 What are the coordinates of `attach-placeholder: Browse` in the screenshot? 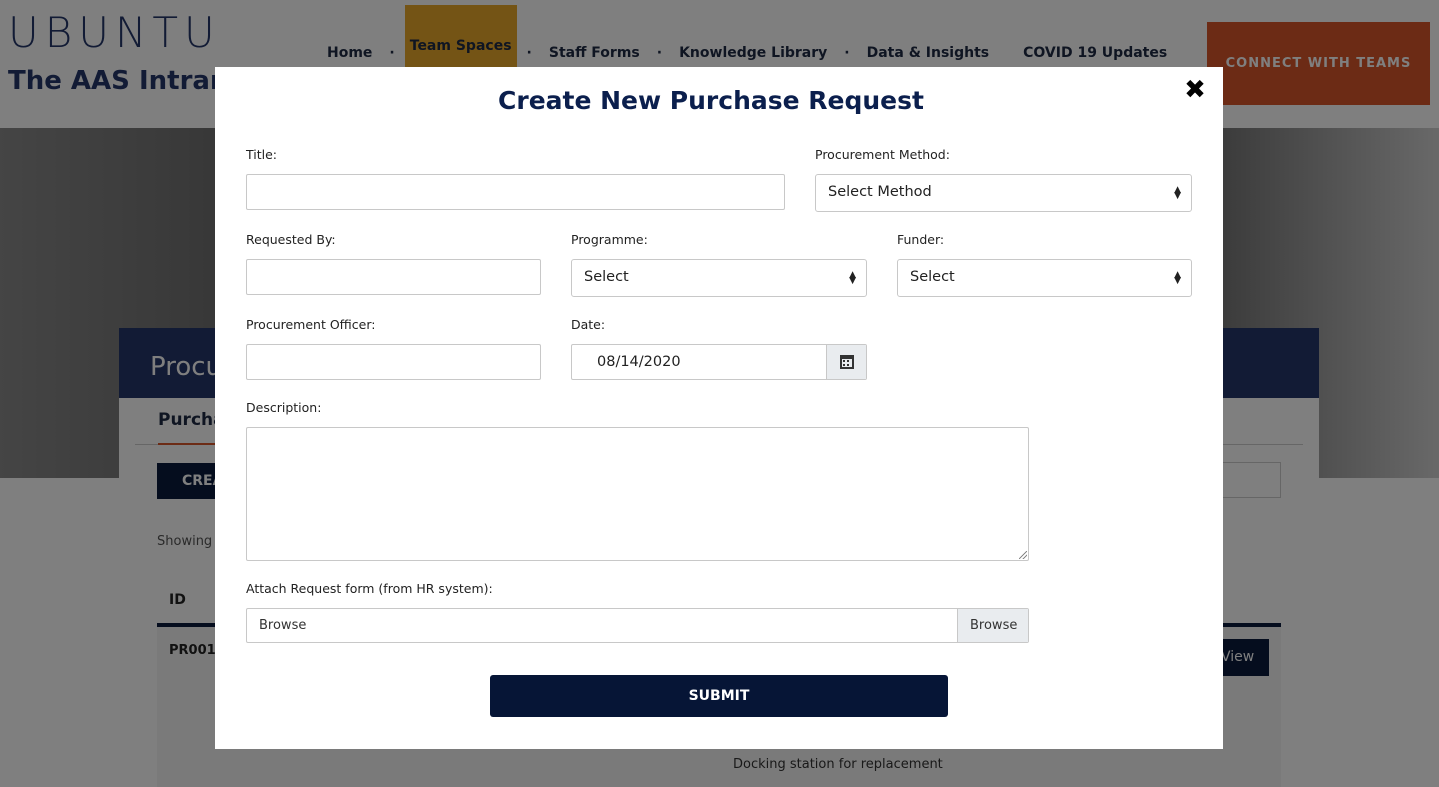 It's located at (283, 625).